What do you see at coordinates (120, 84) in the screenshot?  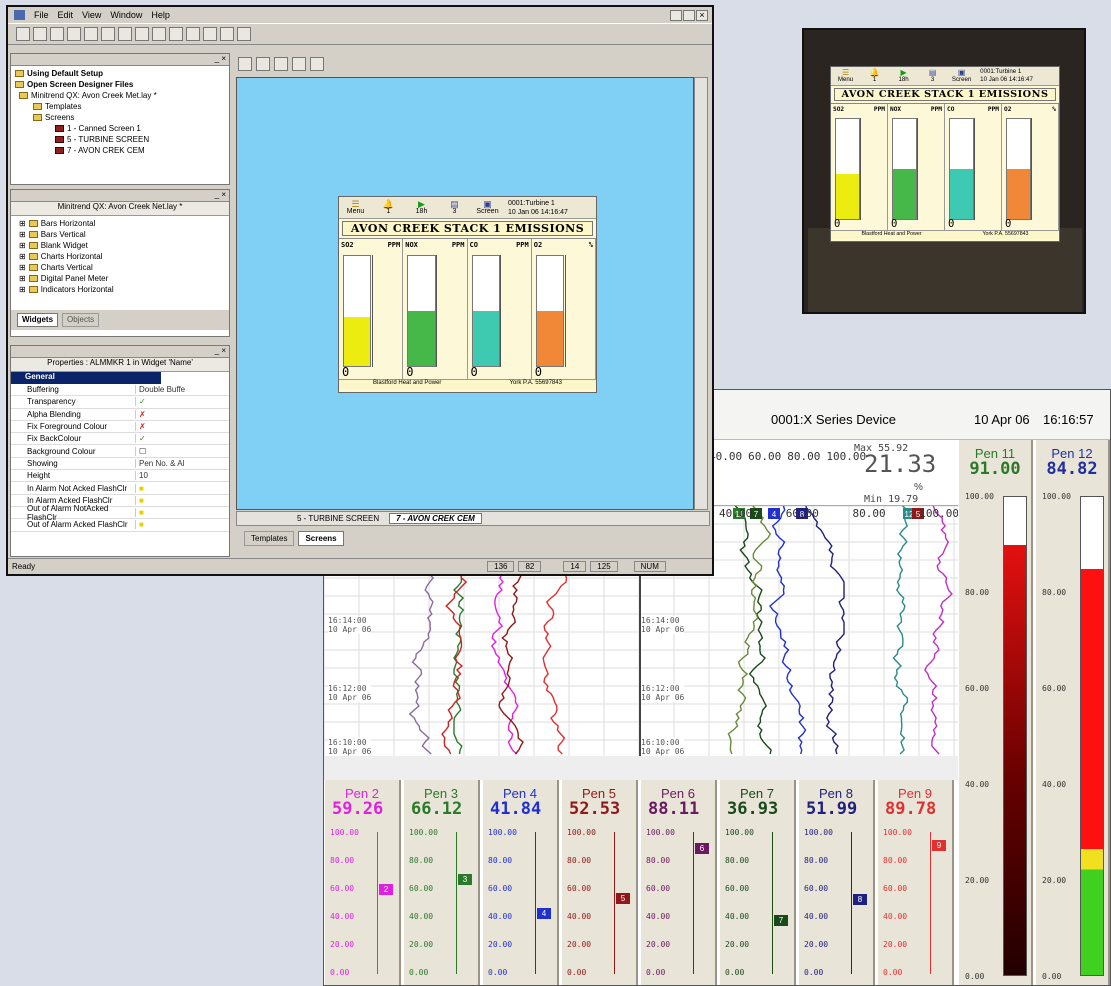 I see `tree-item: Open Screen Designer Files` at bounding box center [120, 84].